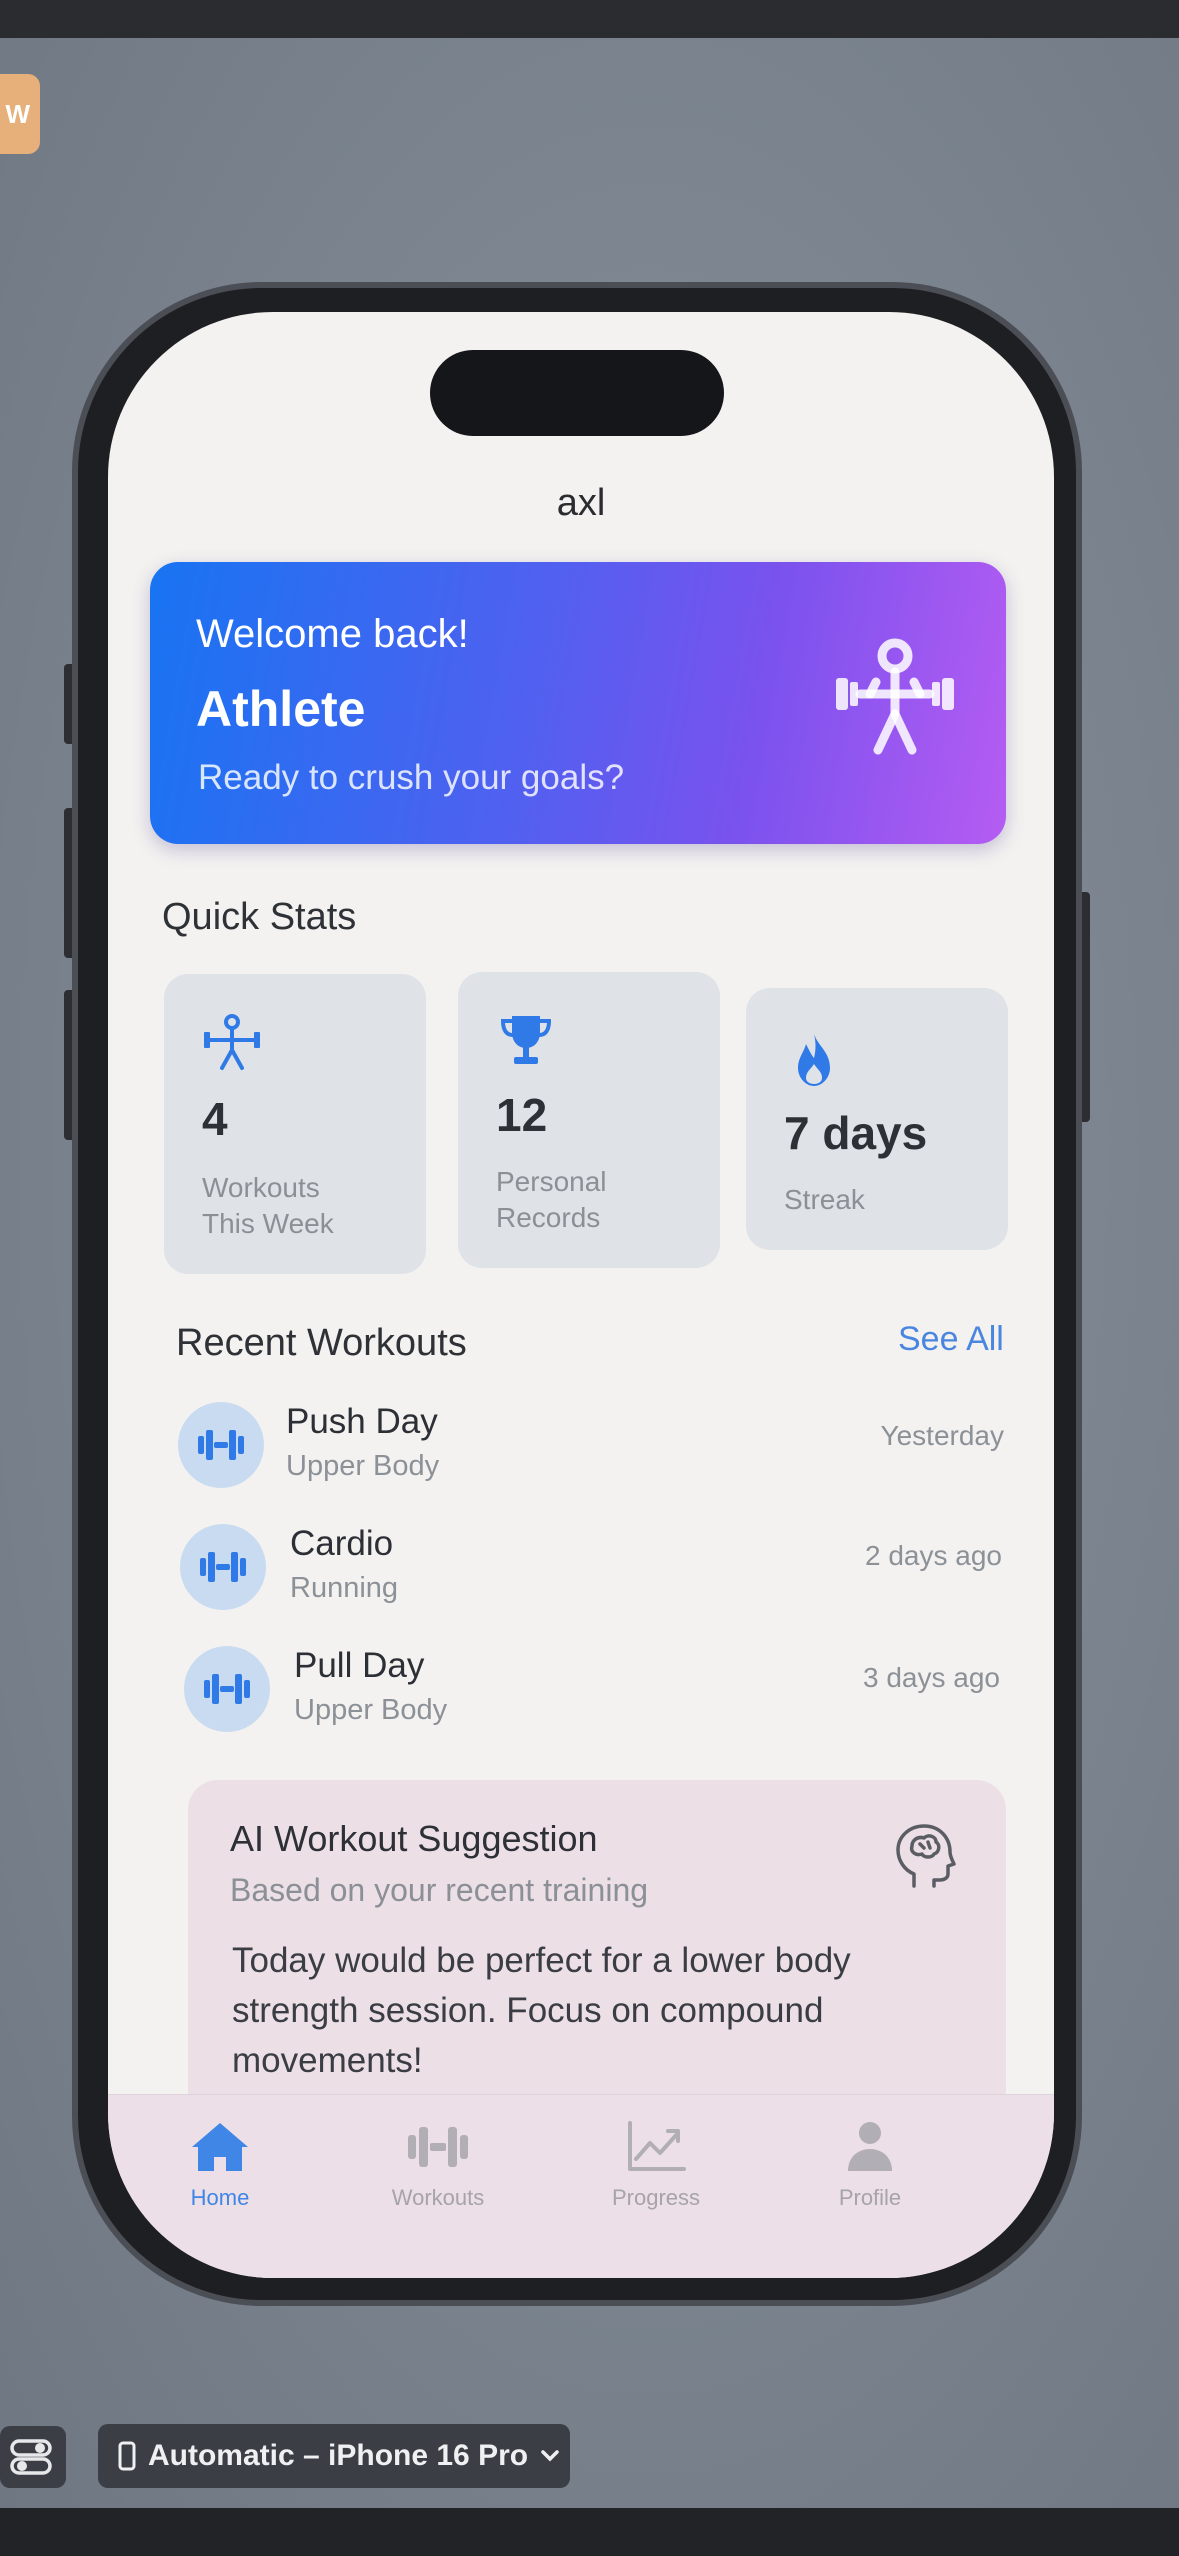 Image resolution: width=1179 pixels, height=2556 pixels. Describe the element at coordinates (551, 1200) in the screenshot. I see `stat-label: Personal Records` at that location.